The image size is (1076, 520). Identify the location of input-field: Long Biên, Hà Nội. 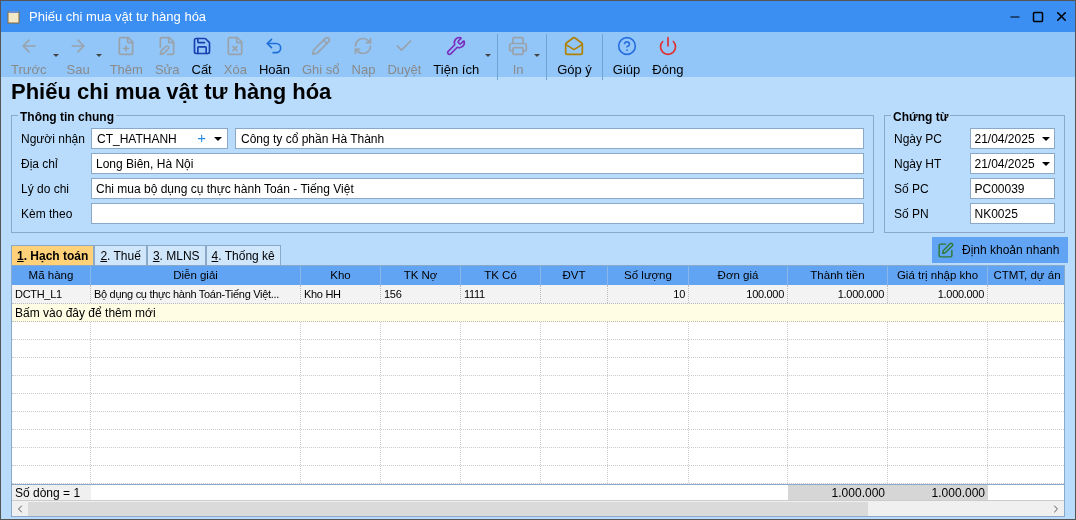
(477, 163).